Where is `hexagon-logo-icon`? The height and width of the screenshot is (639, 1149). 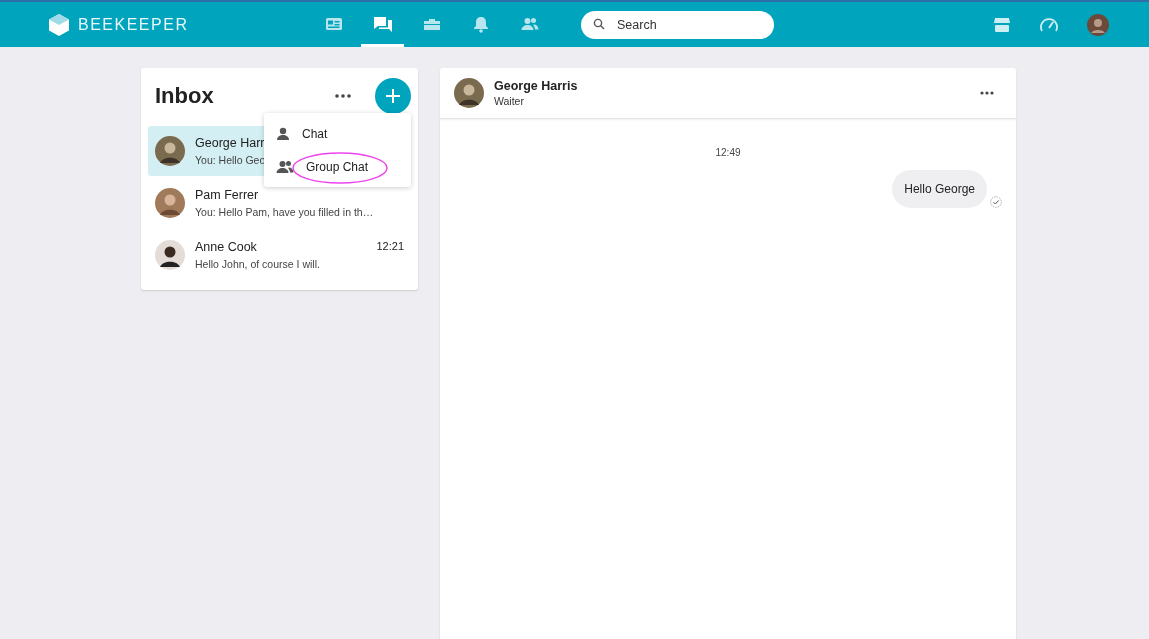
hexagon-logo-icon is located at coordinates (59, 24).